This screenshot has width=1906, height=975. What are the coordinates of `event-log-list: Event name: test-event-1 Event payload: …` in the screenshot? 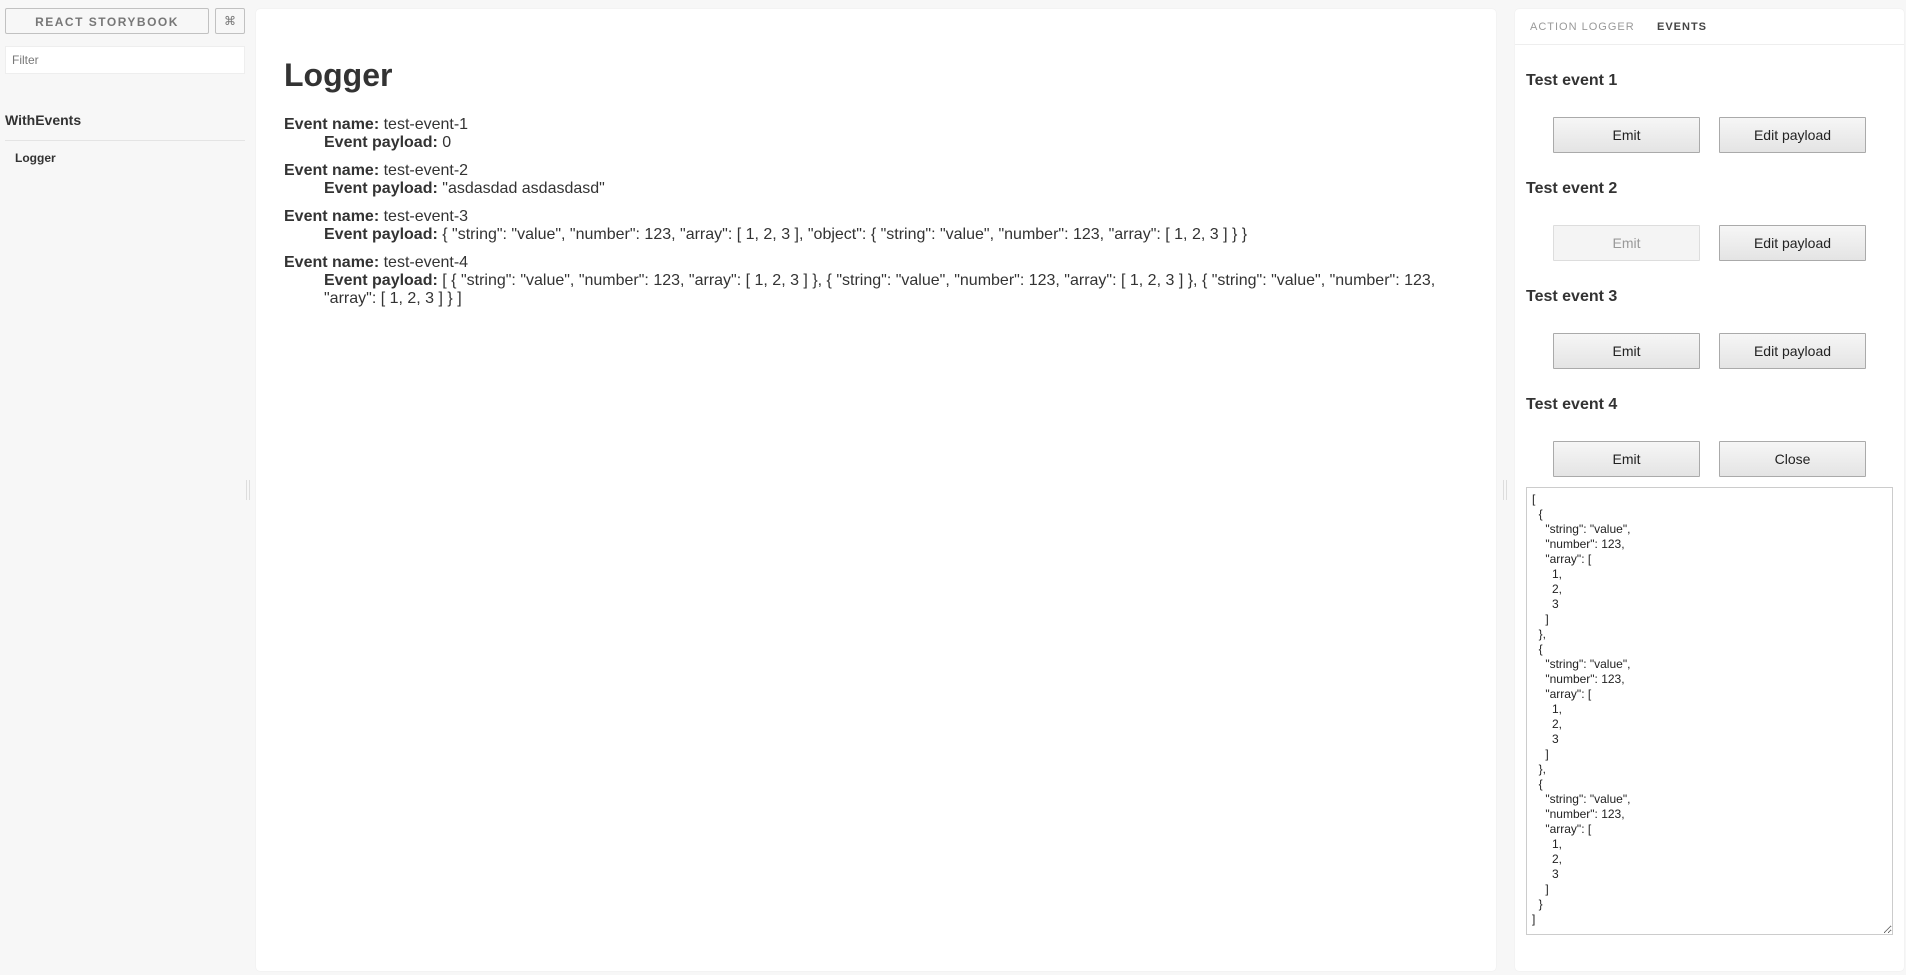 It's located at (874, 217).